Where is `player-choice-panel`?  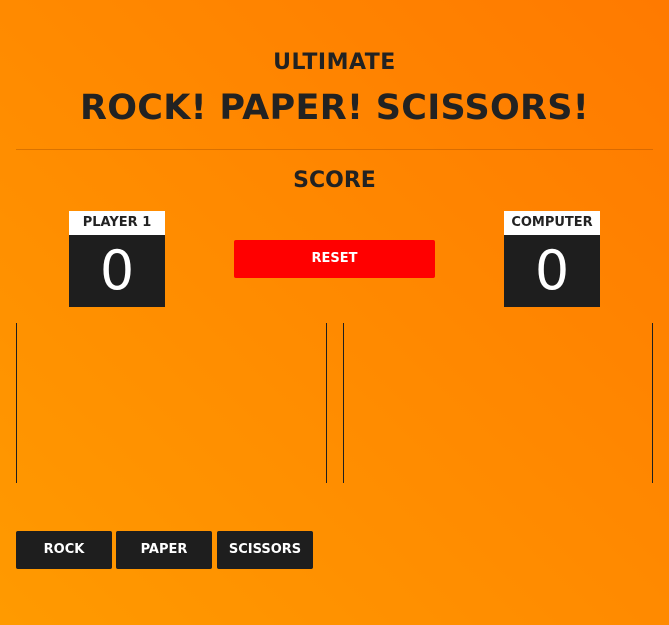
player-choice-panel is located at coordinates (171, 403).